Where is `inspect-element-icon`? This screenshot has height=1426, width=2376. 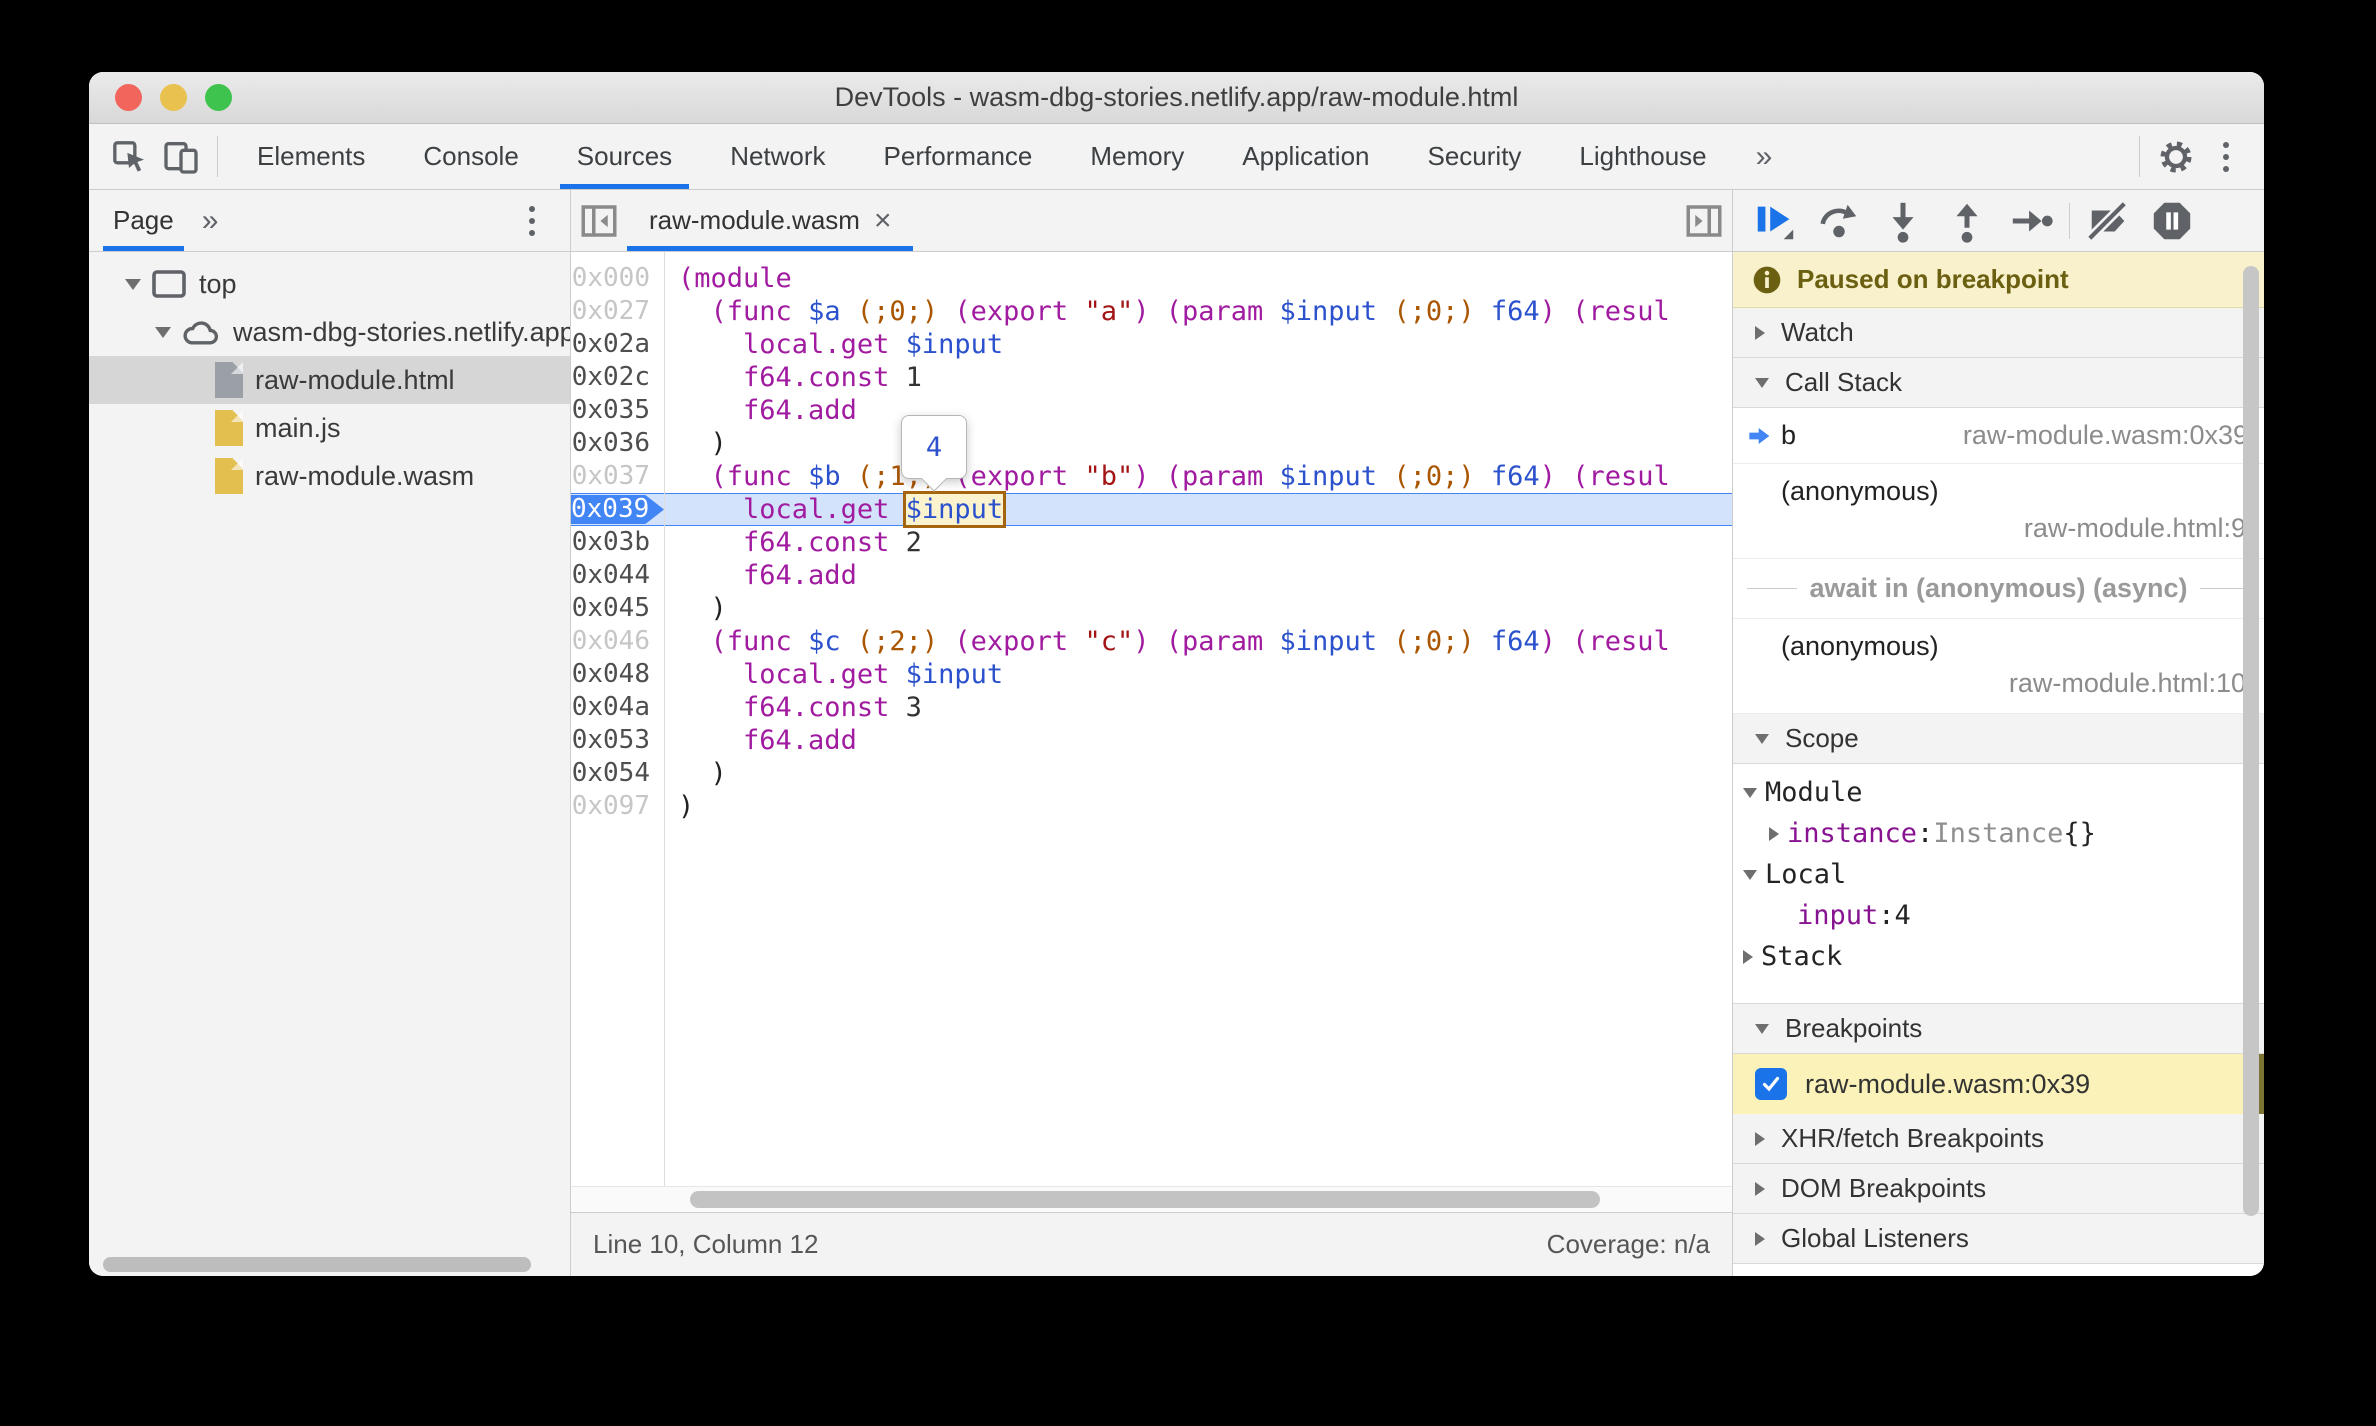
inspect-element-icon is located at coordinates (129, 156).